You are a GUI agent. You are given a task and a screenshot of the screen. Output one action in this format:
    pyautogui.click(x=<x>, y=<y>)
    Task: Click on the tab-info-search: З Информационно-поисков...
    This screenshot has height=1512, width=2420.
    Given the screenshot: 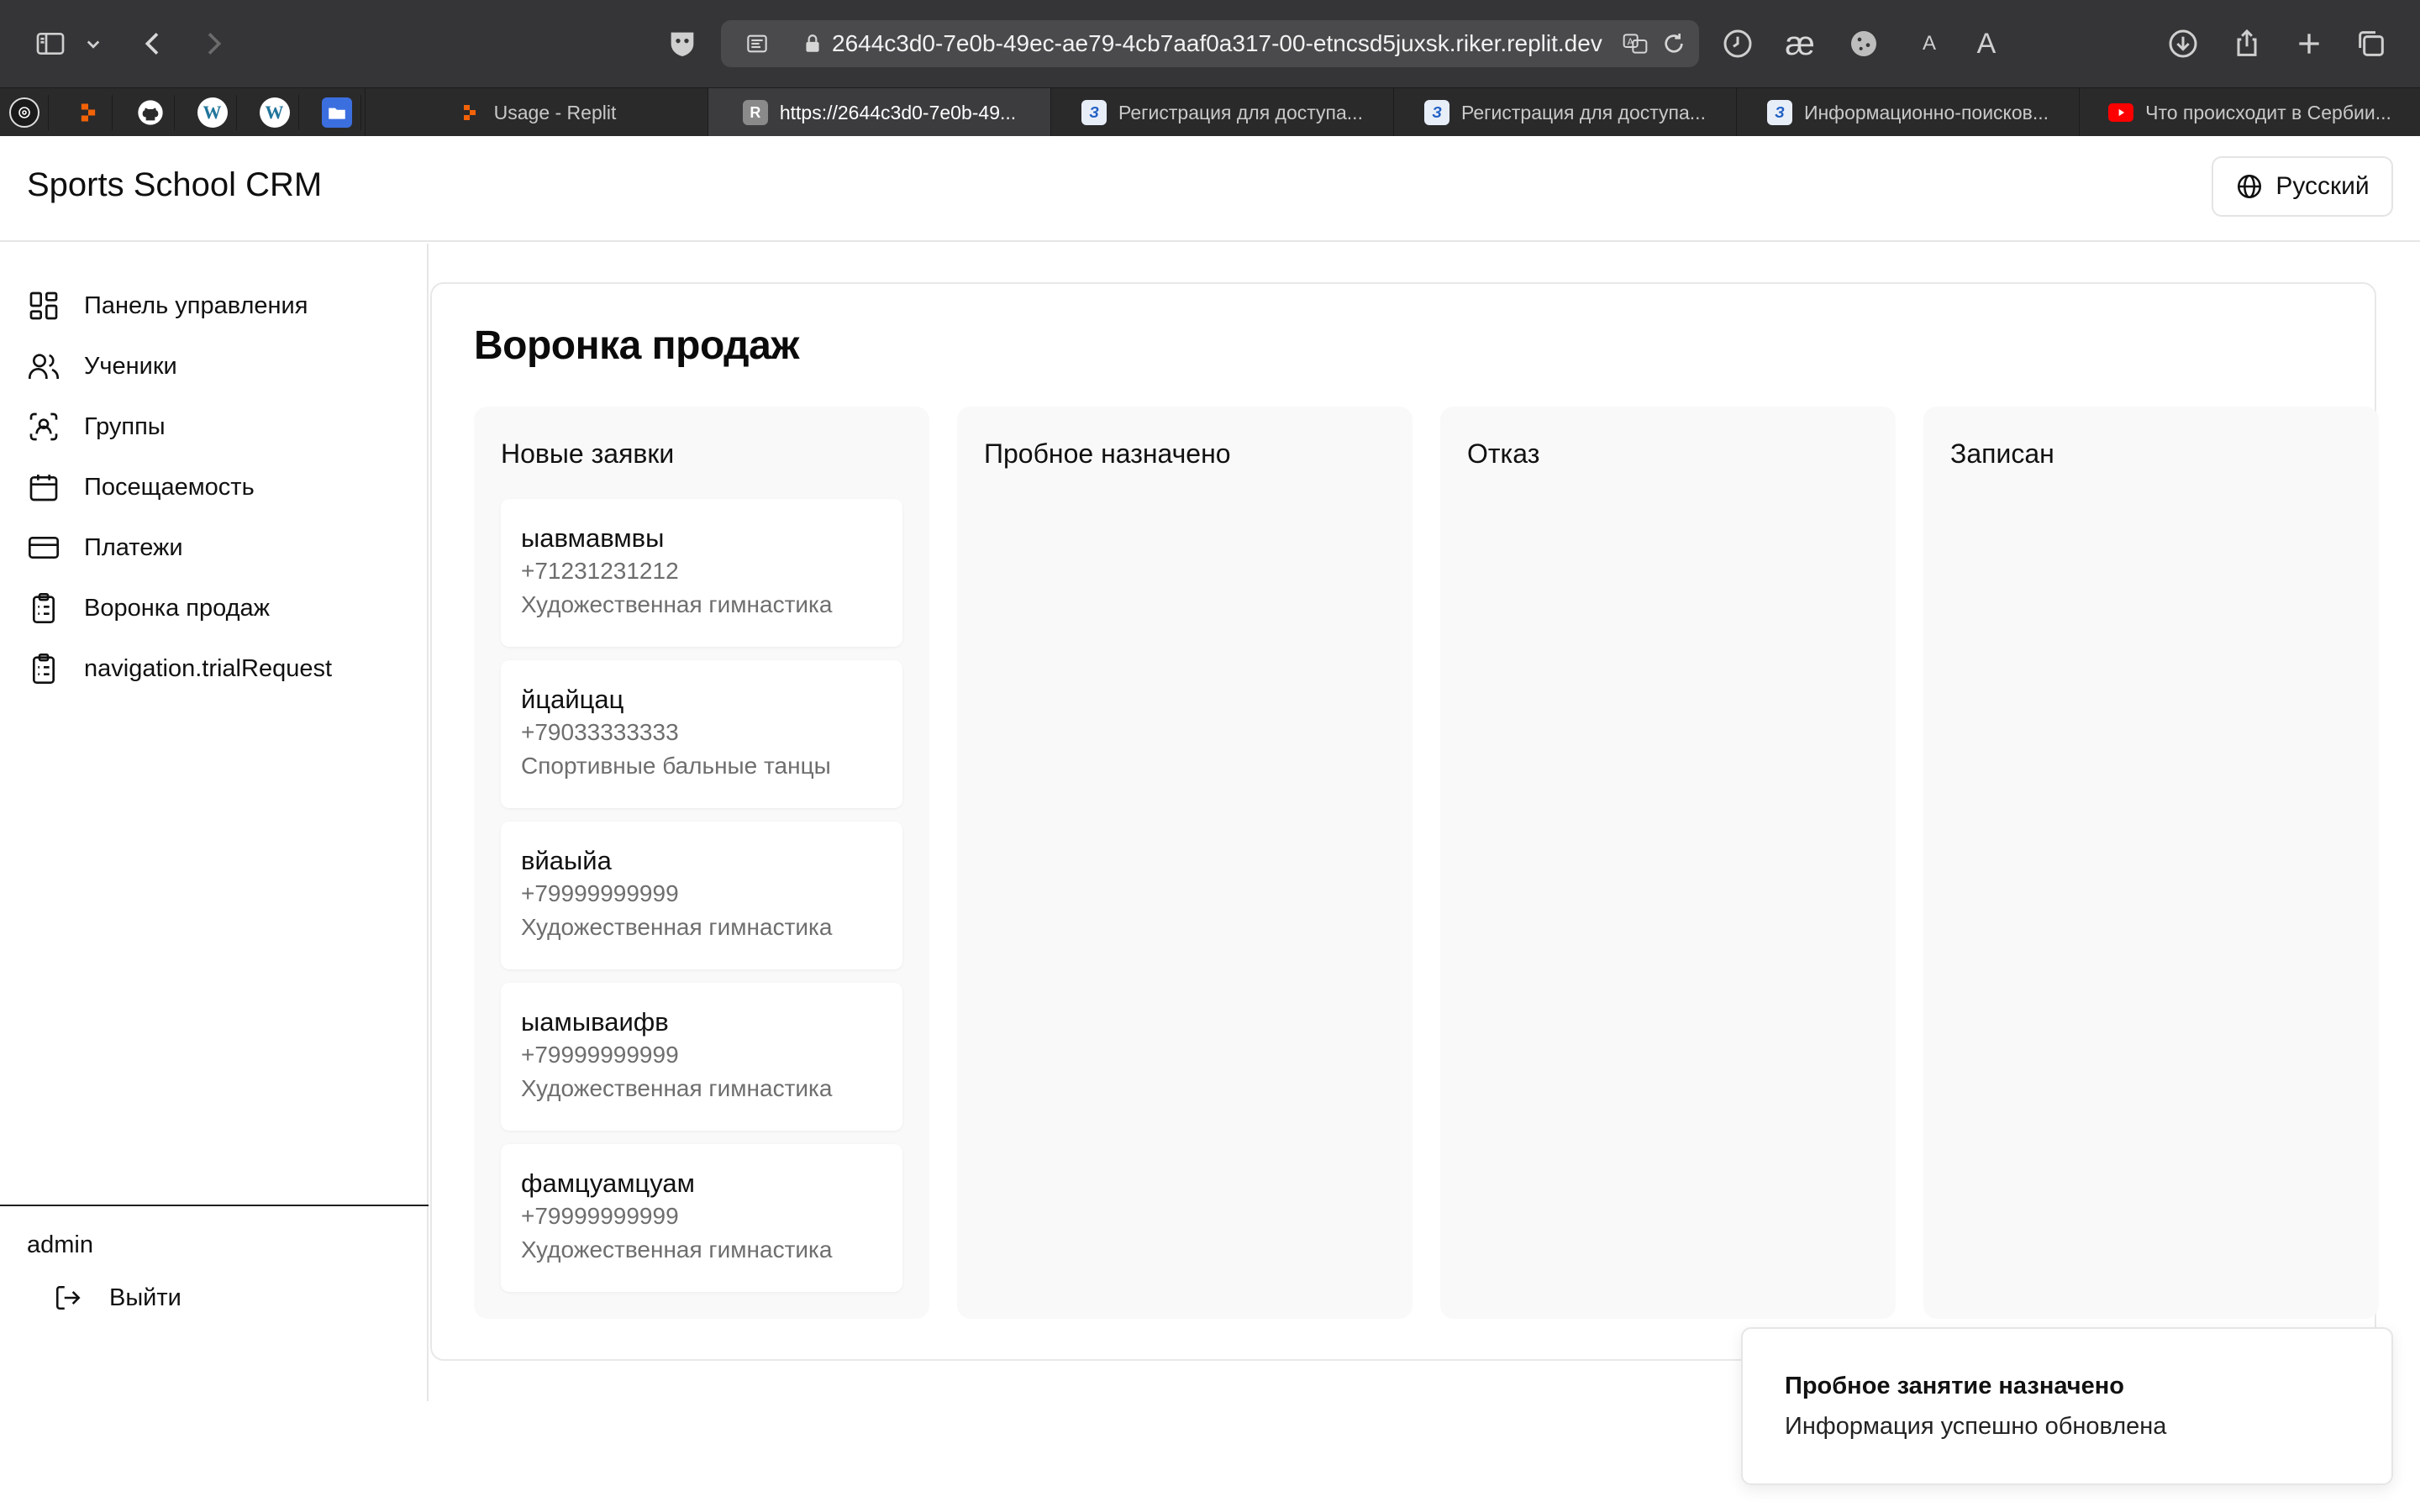 What is the action you would take?
    pyautogui.click(x=1908, y=112)
    